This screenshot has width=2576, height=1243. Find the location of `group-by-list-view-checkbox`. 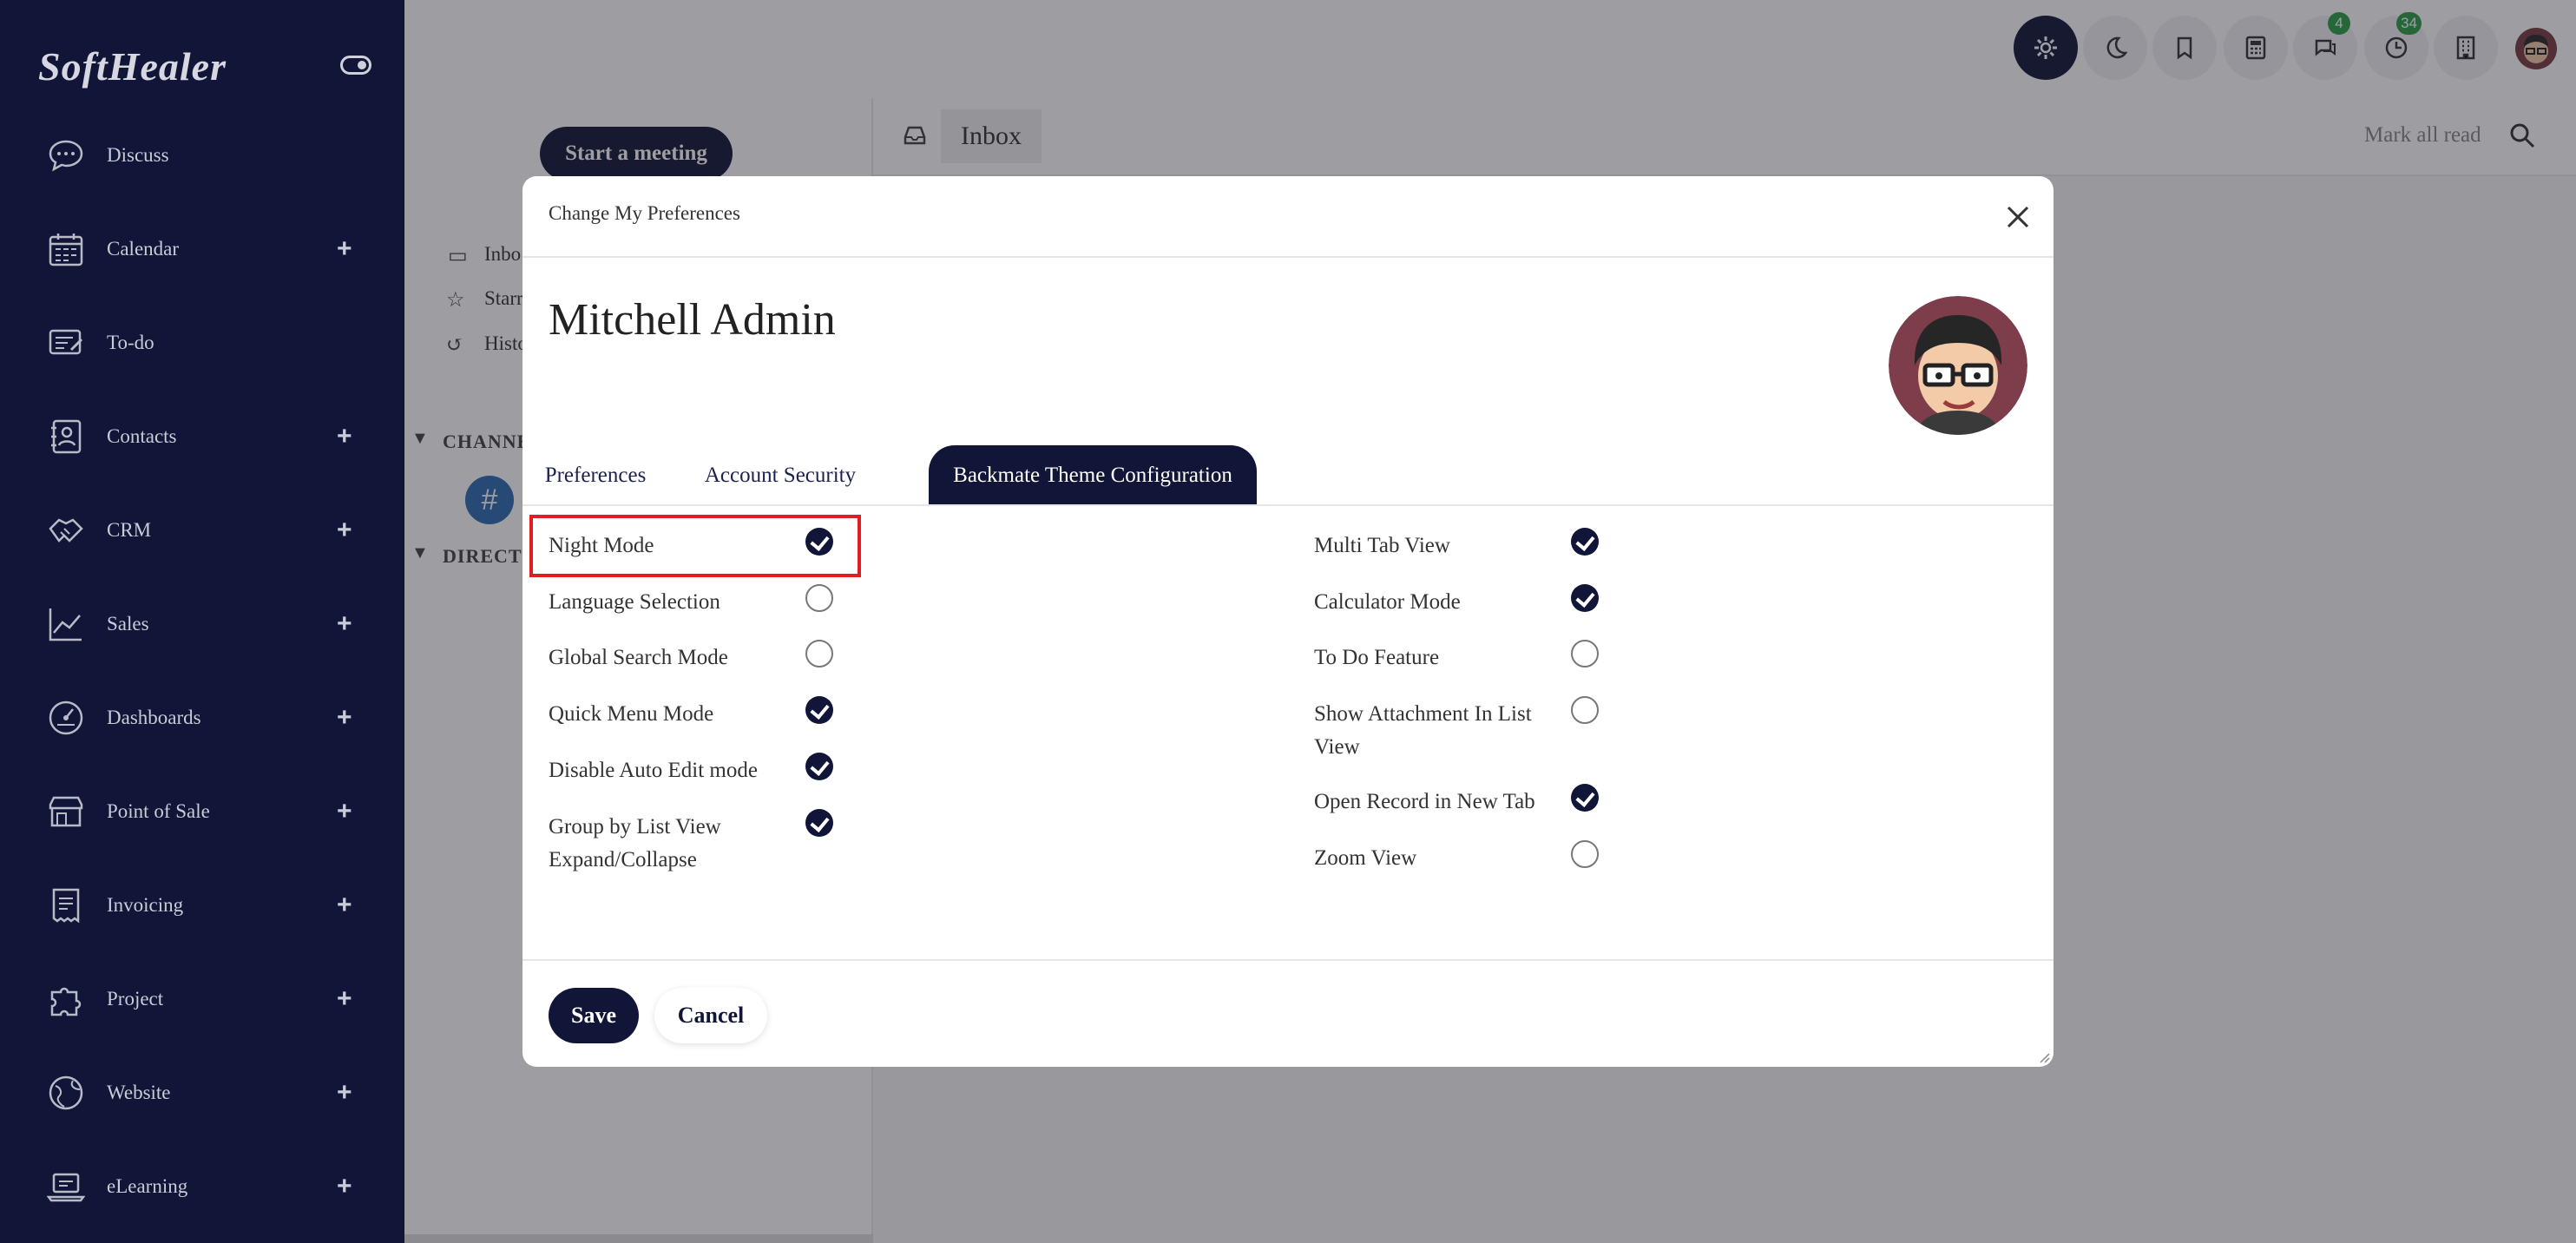

group-by-list-view-checkbox is located at coordinates (819, 823).